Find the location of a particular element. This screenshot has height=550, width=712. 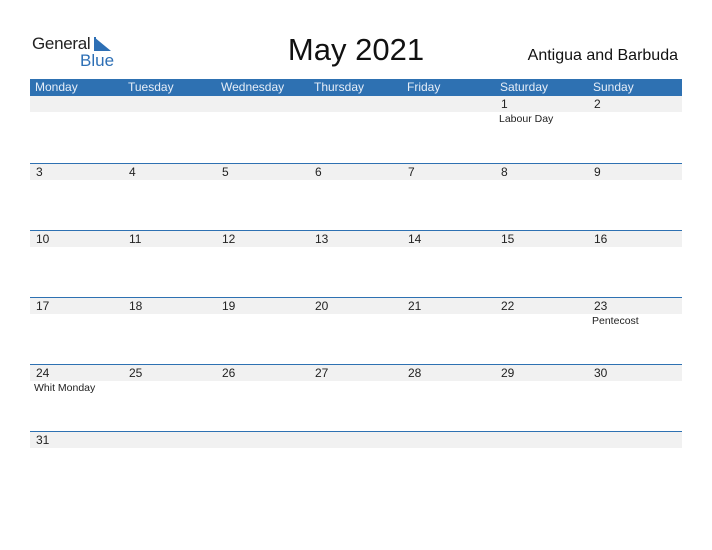

day-cell: 24 Whit Monday is located at coordinates (76, 398).